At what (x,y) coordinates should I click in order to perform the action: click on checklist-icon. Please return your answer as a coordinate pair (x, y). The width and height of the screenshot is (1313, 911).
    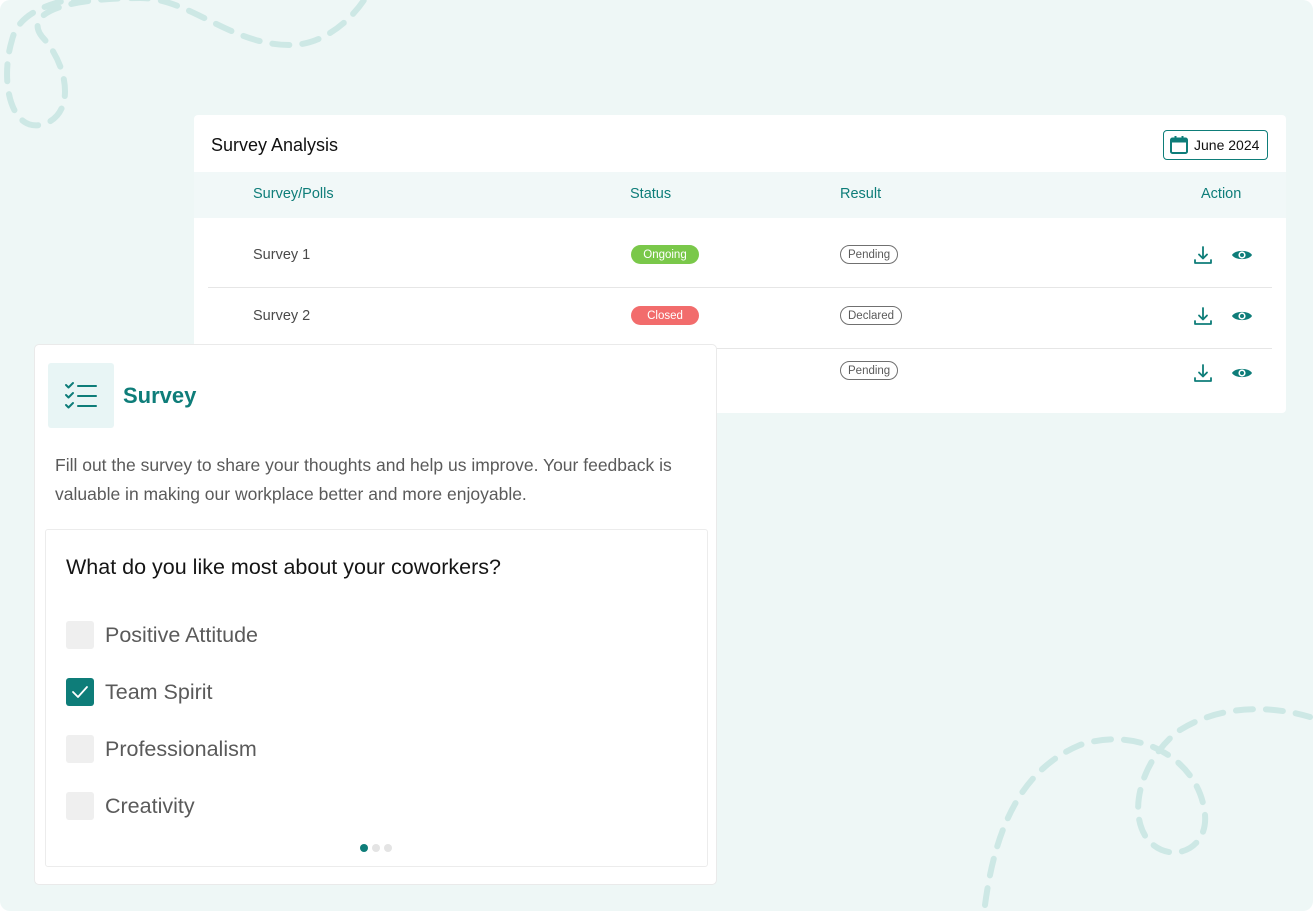
    Looking at the image, I should click on (81, 394).